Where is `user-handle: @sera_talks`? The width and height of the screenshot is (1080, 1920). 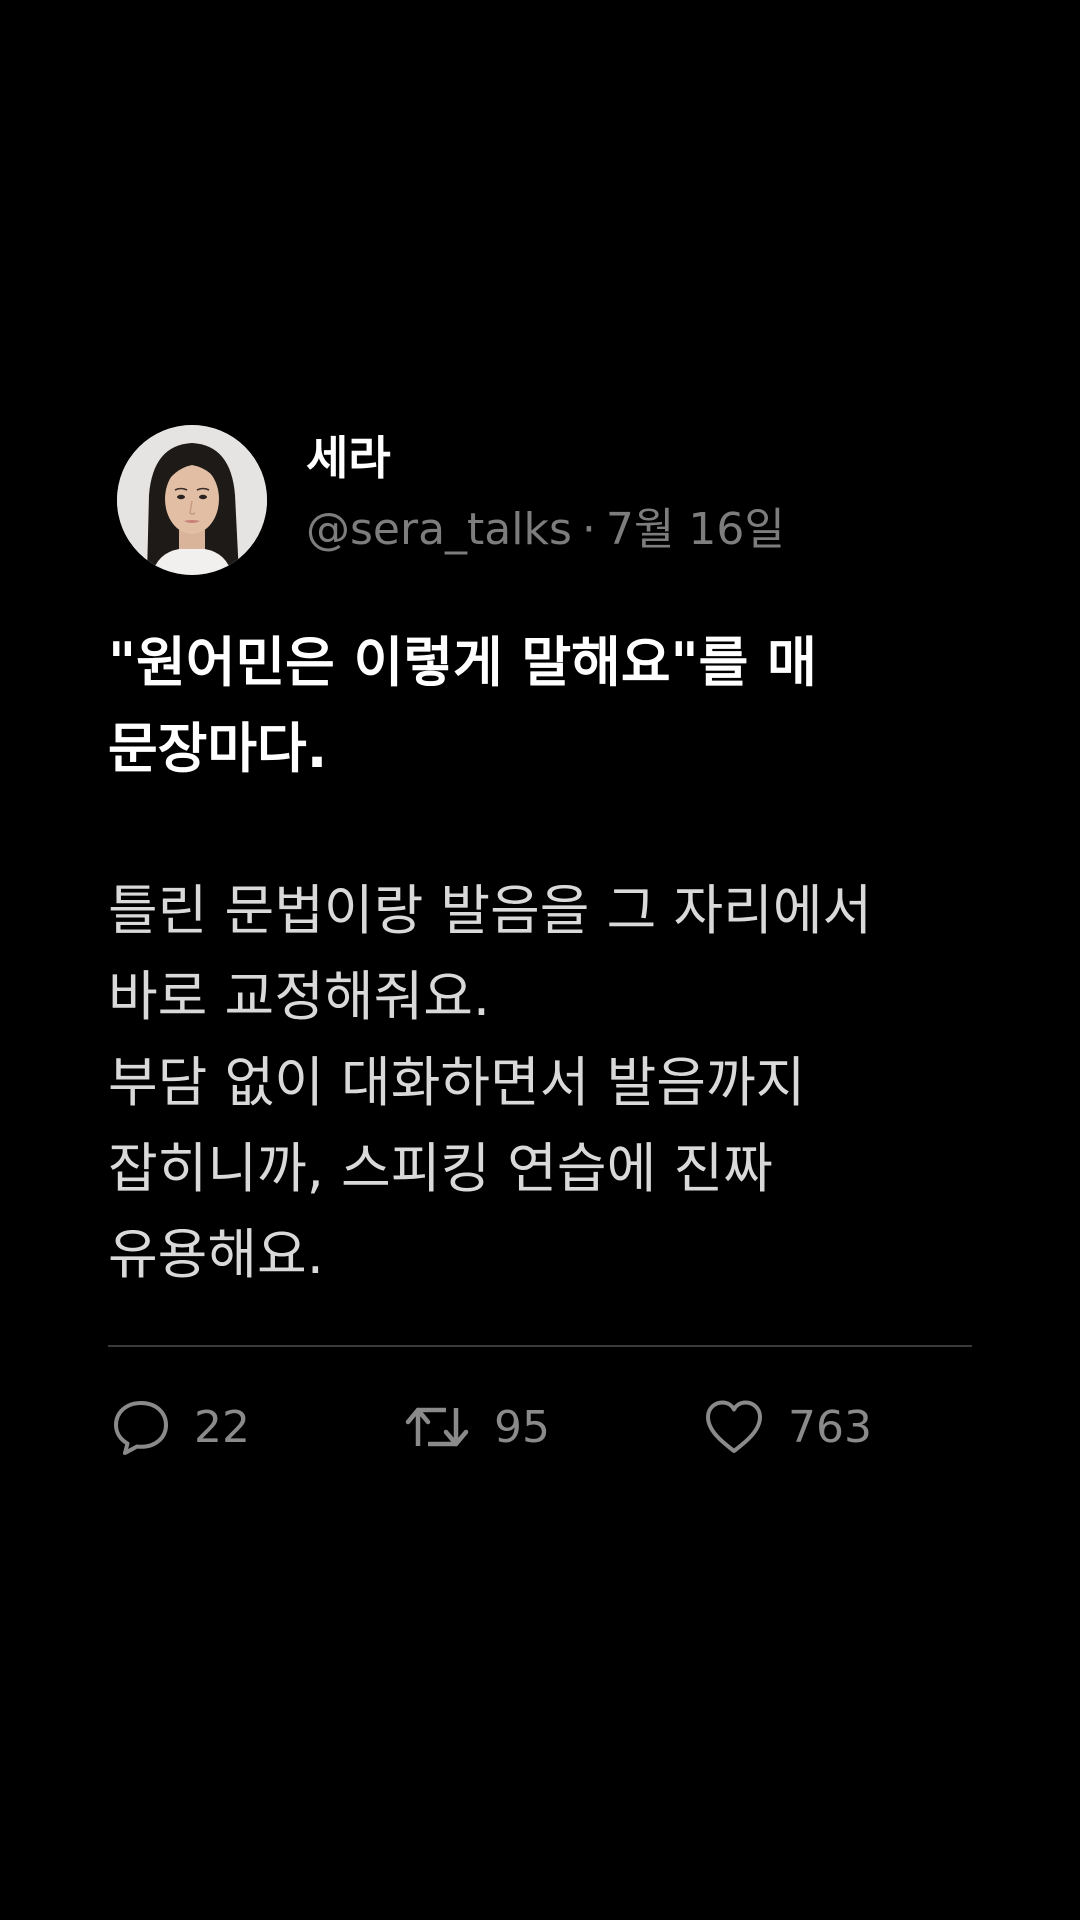
user-handle: @sera_talks is located at coordinates (439, 529).